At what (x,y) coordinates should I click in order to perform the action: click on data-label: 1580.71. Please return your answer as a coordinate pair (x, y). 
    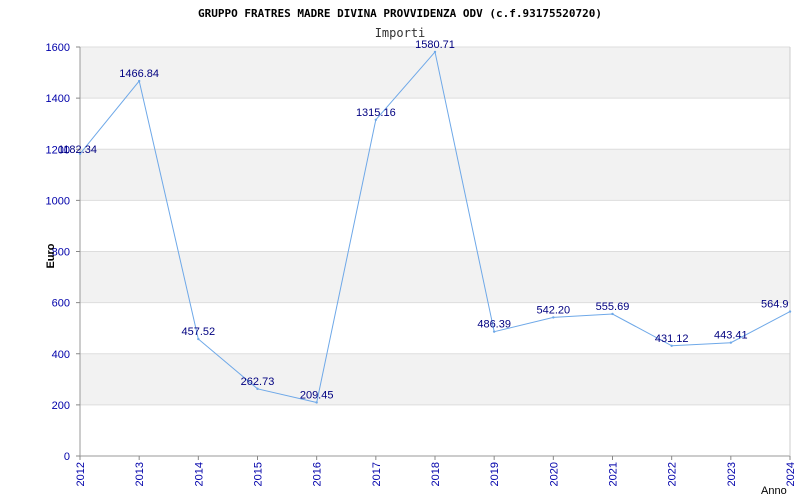
    Looking at the image, I should click on (435, 45).